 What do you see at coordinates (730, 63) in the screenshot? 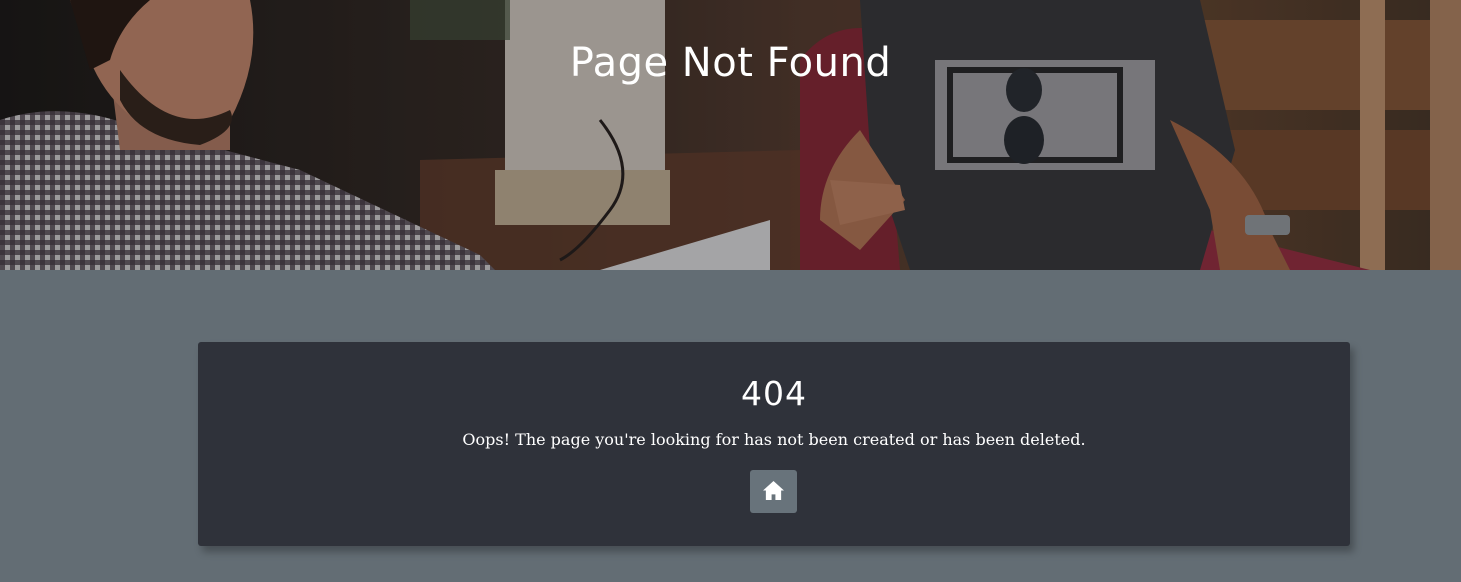
I see `page-title: Page Not Found` at bounding box center [730, 63].